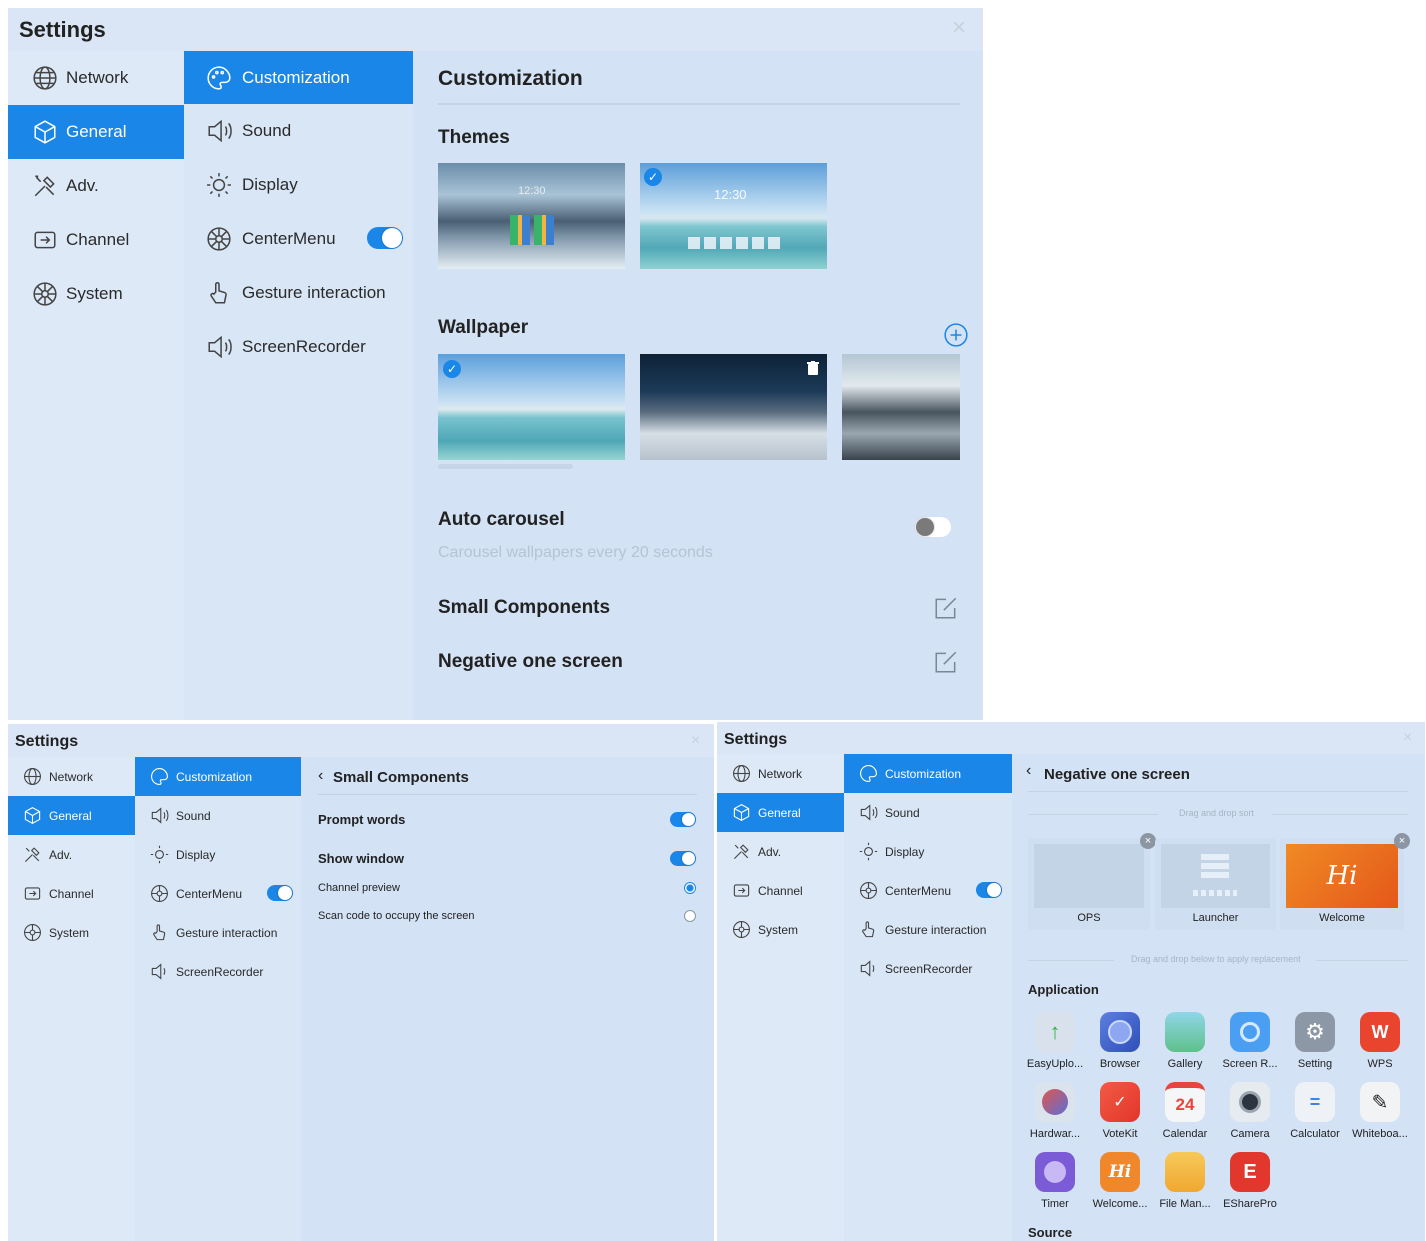 This screenshot has height=1241, width=1426. Describe the element at coordinates (45, 294) in the screenshot. I see `system-gear-icon` at that location.